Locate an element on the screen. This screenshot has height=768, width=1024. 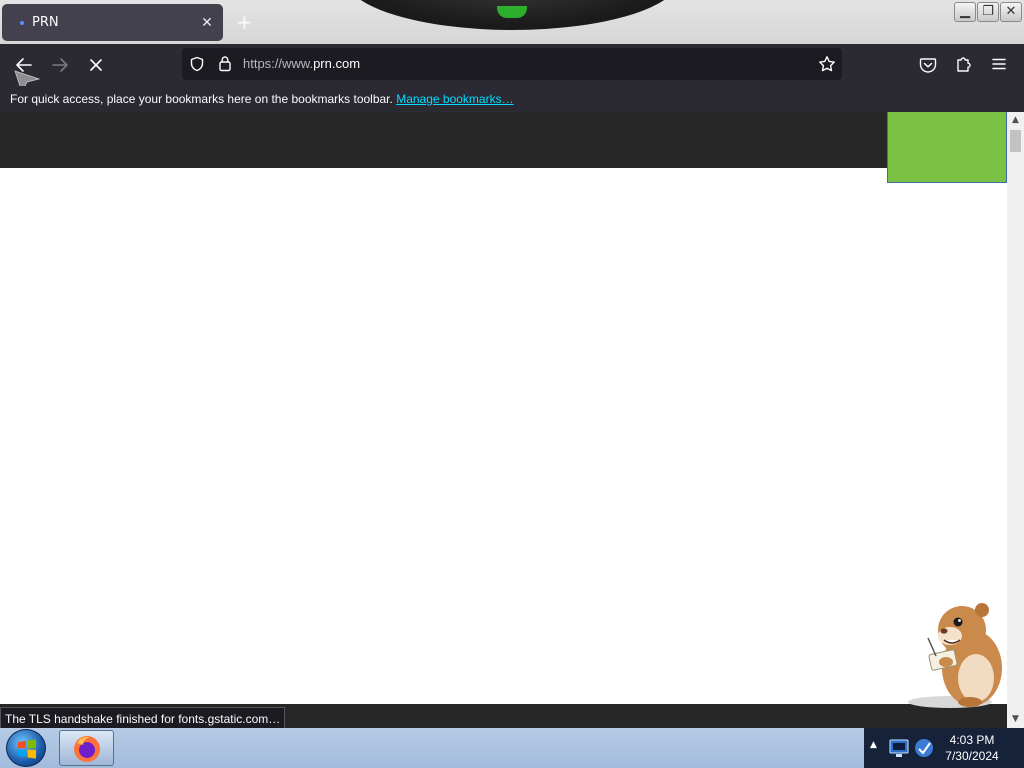
firefox-logo-icon is located at coordinates (87, 749).